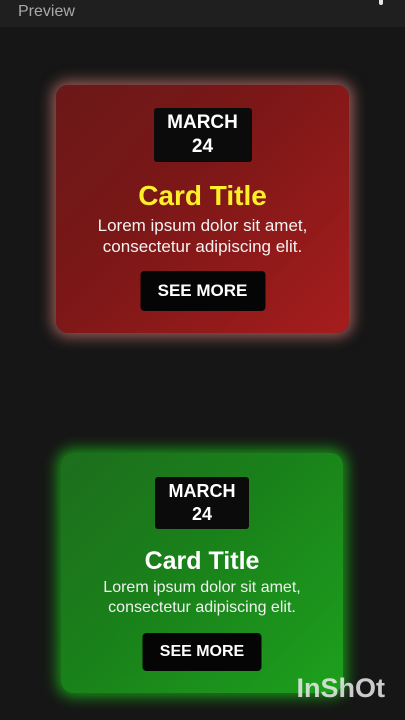  Describe the element at coordinates (381, 2) in the screenshot. I see `overflow-menu-icon` at that location.